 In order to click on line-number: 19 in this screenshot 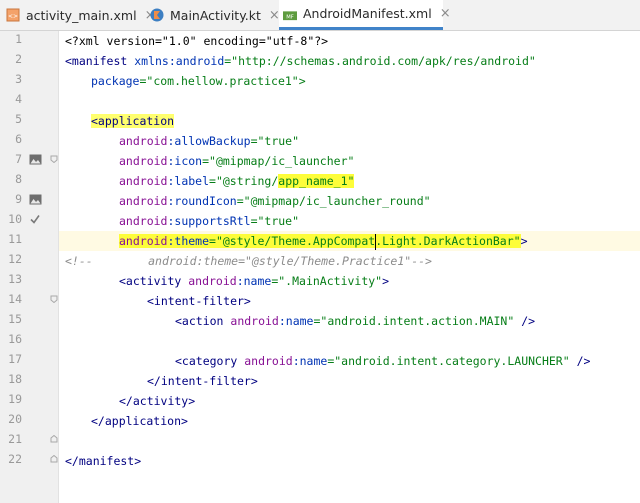, I will do `click(15, 399)`.